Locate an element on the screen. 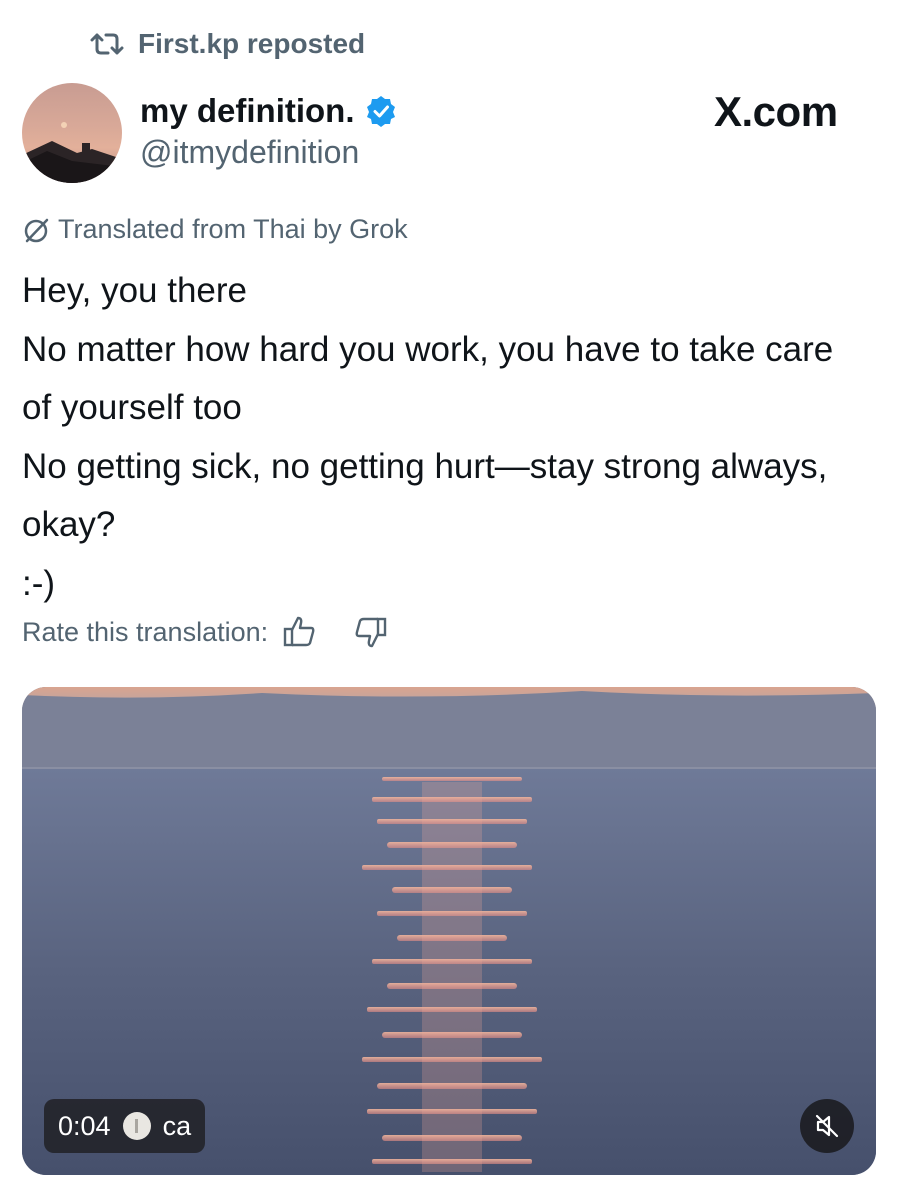 The height and width of the screenshot is (1200, 897). caption-toggle-icon is located at coordinates (136, 1126).